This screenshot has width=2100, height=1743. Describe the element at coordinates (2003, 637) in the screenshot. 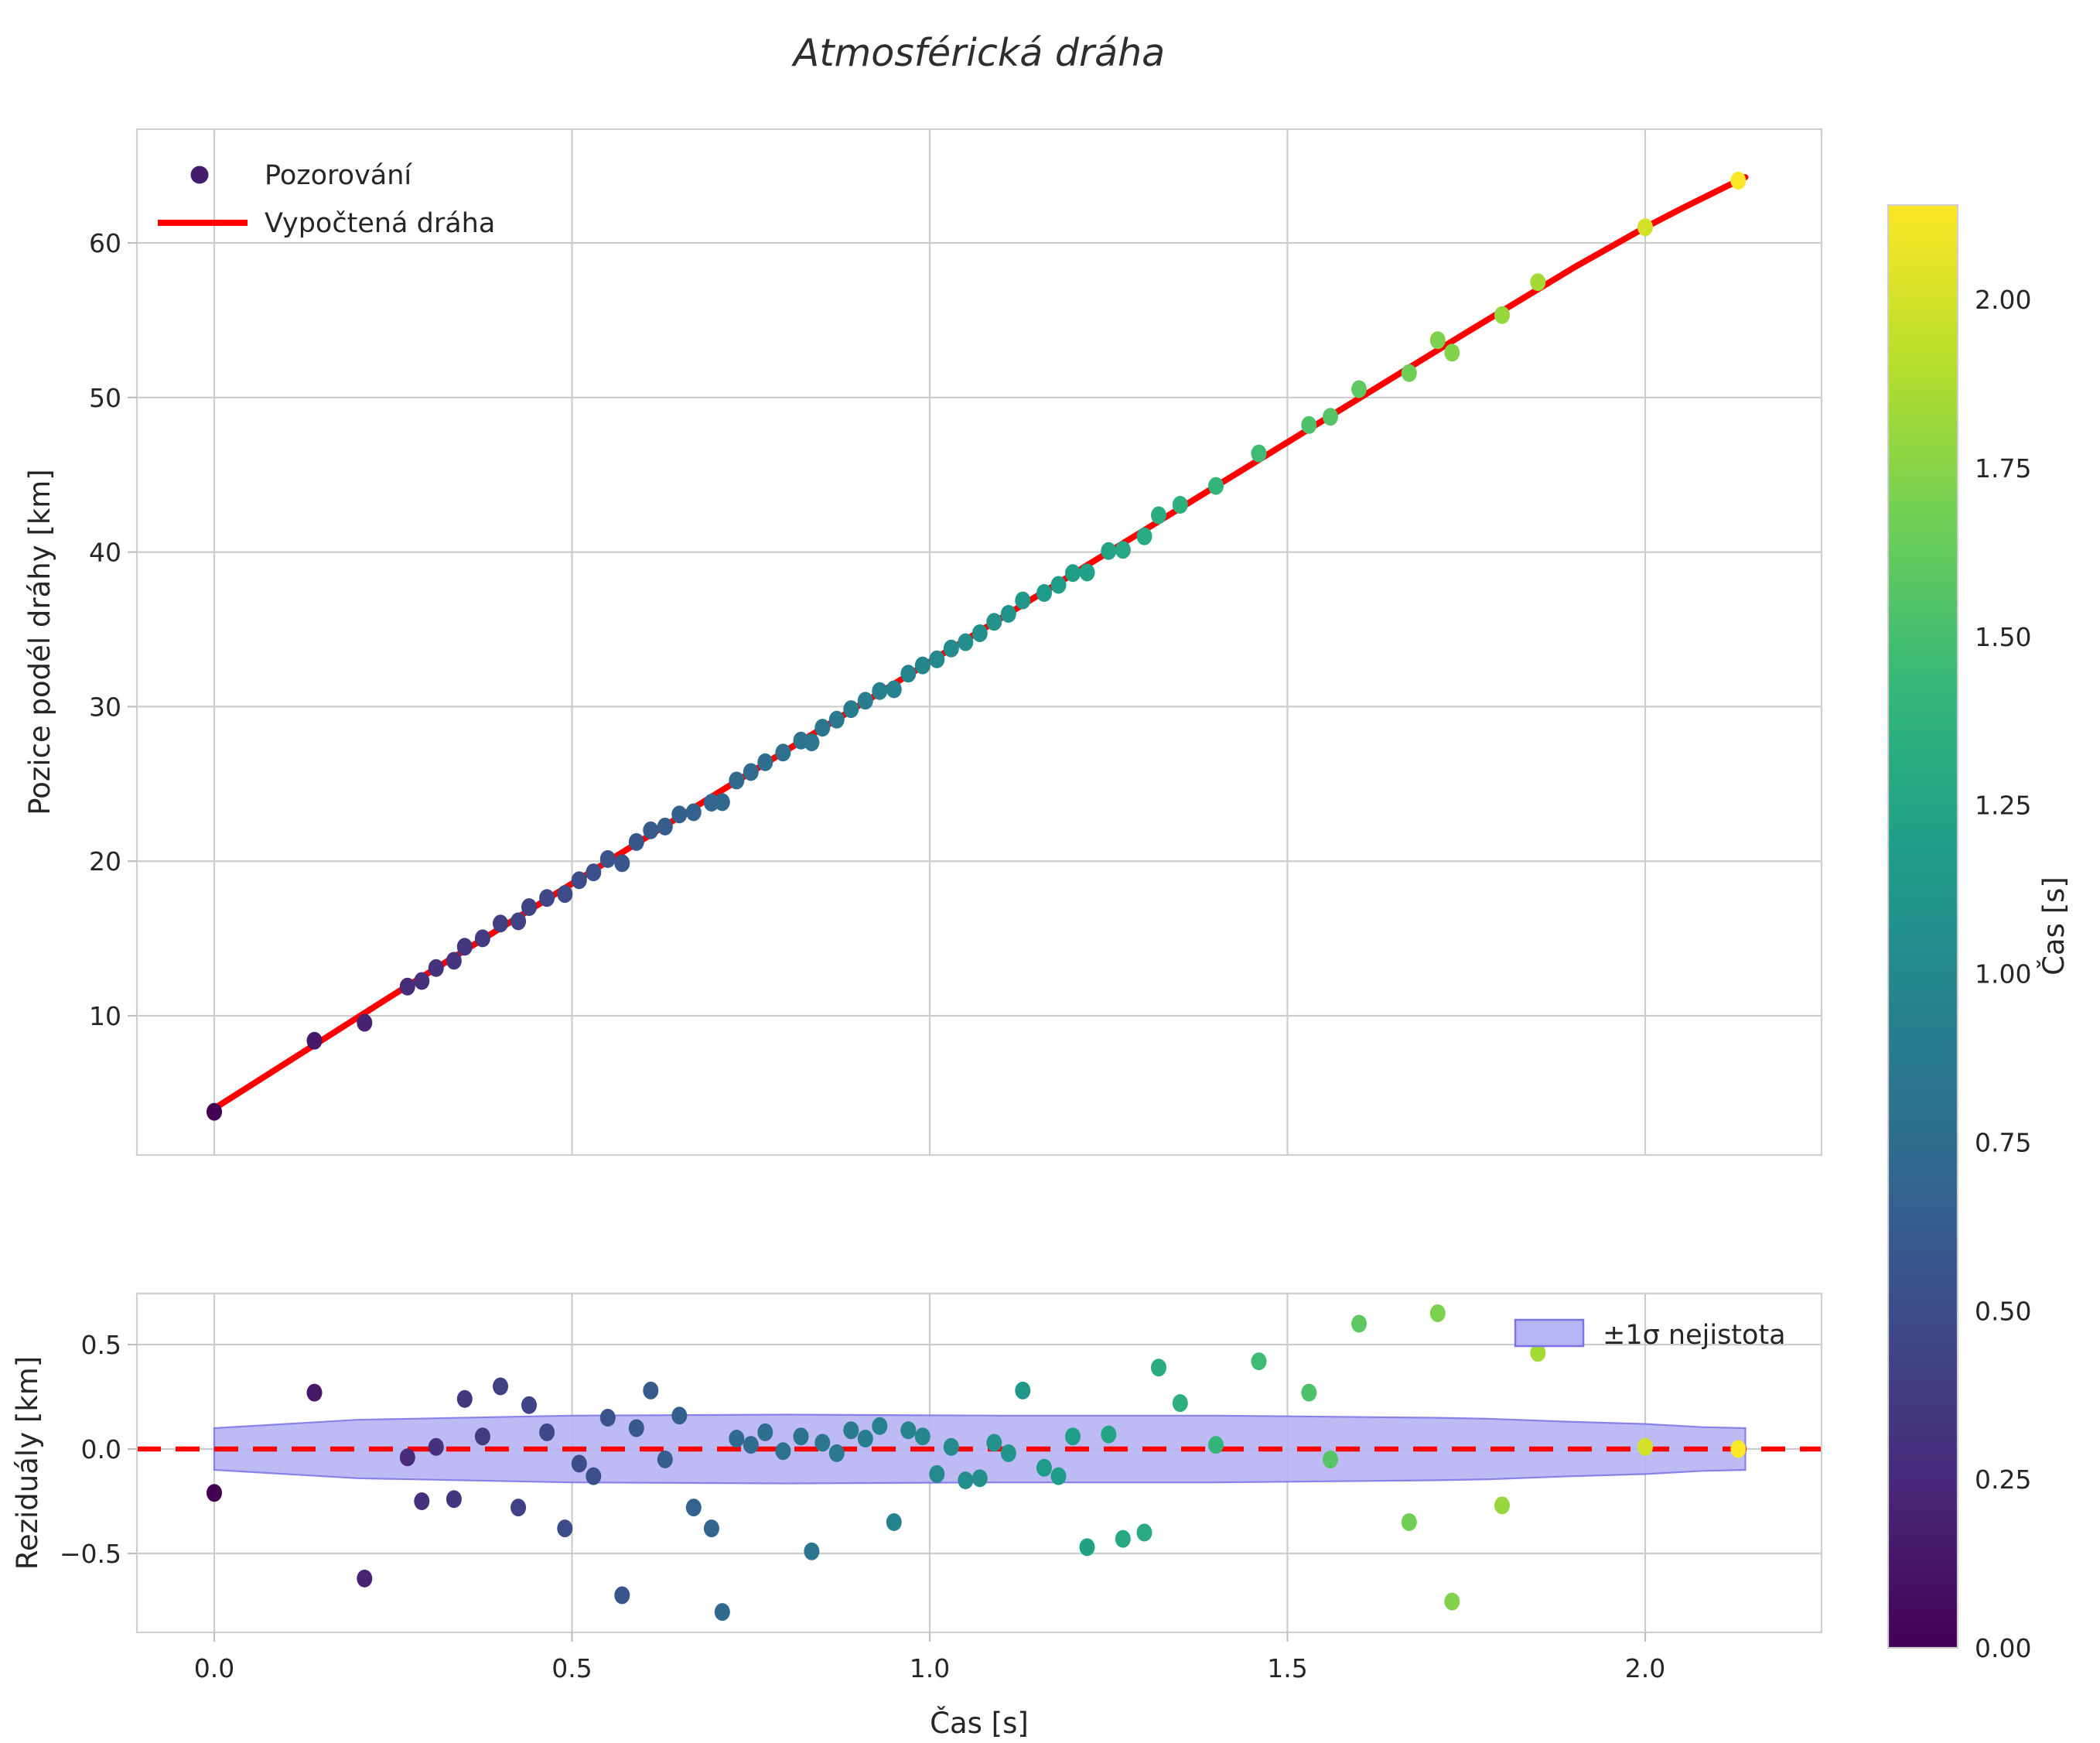

I see `colorbar-tick-label: 1.50` at that location.